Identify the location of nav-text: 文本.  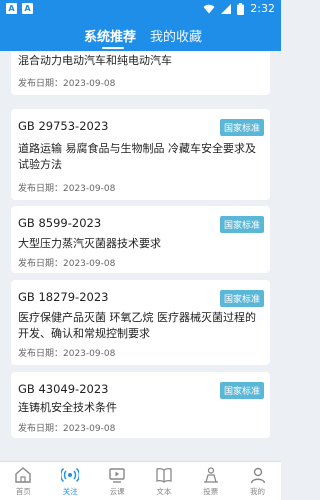
(163, 481).